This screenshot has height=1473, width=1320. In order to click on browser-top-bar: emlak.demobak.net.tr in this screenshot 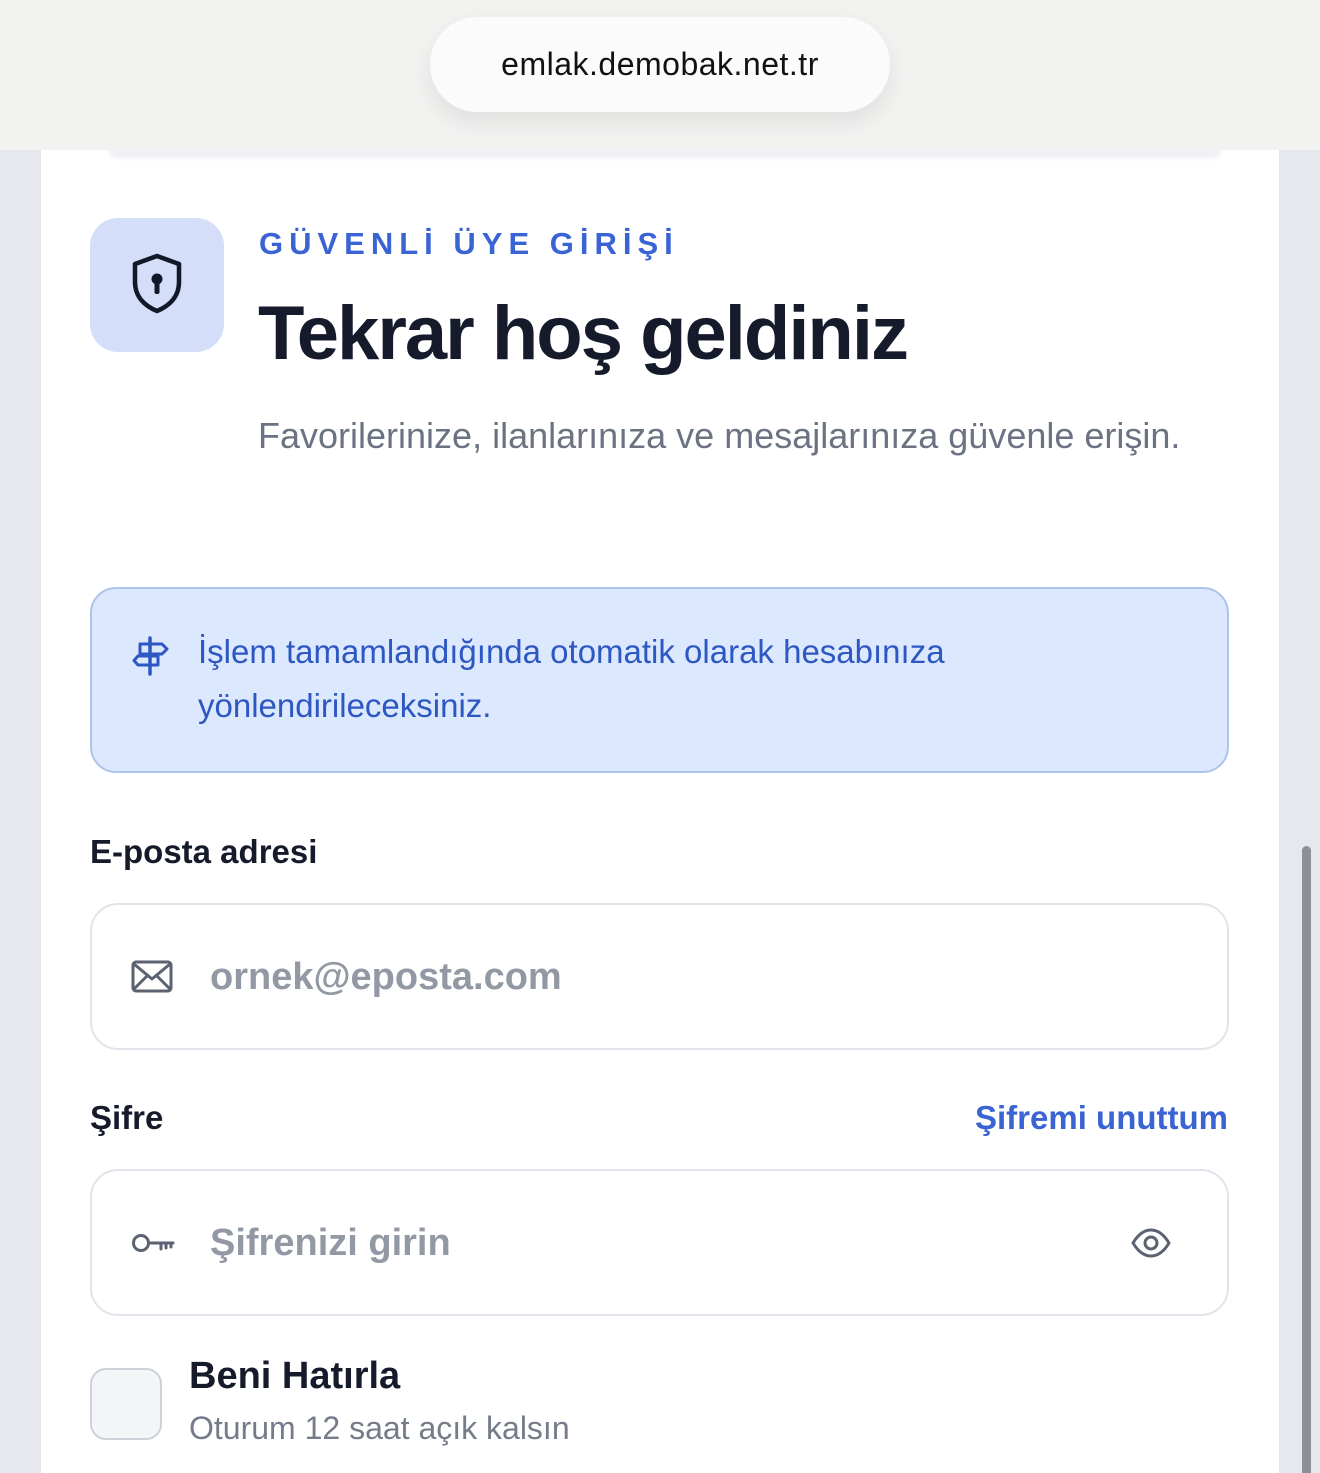, I will do `click(660, 75)`.